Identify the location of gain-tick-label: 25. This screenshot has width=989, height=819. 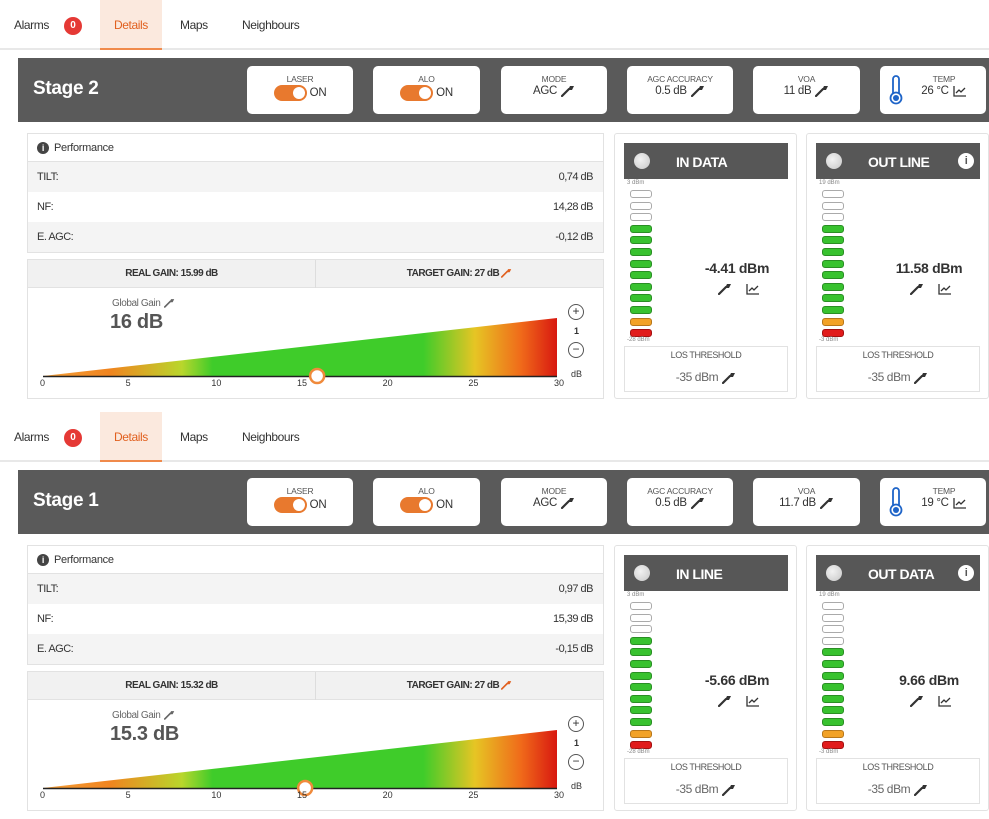
(473, 795).